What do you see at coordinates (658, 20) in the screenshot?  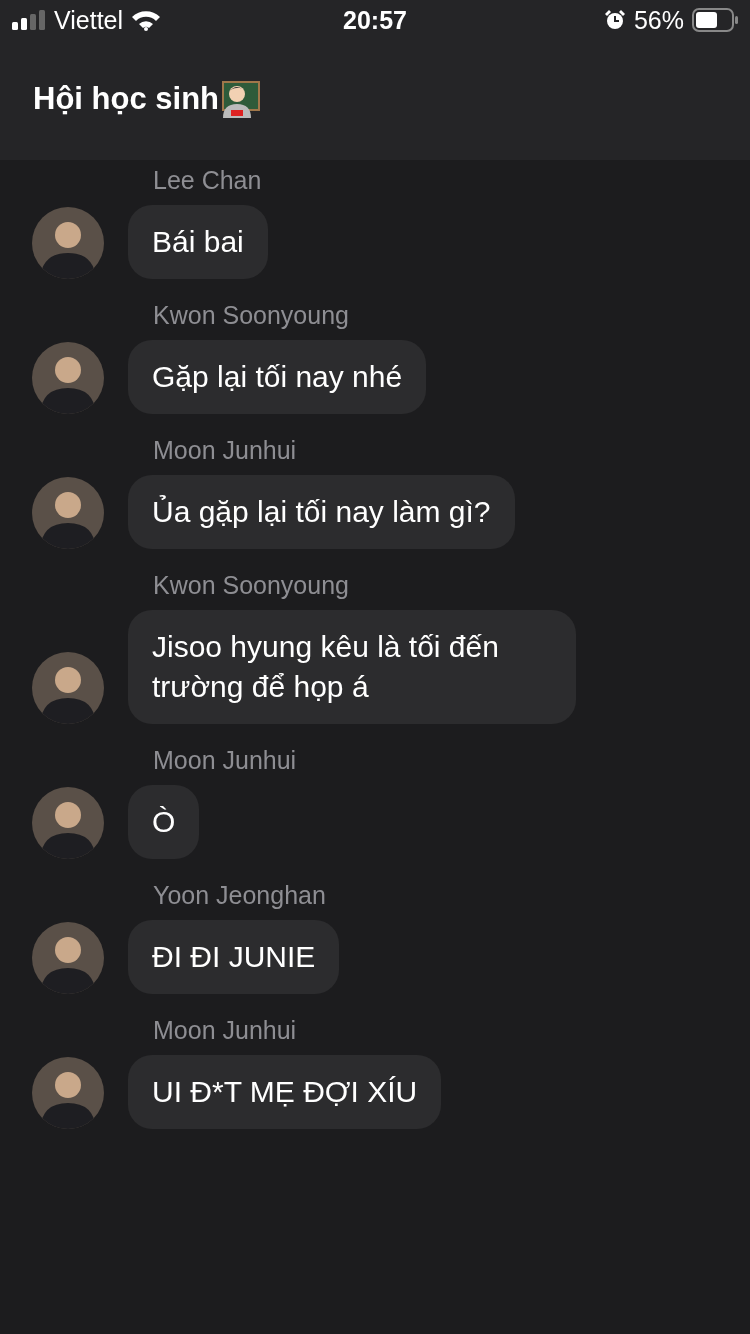 I see `battery-percent: 56%` at bounding box center [658, 20].